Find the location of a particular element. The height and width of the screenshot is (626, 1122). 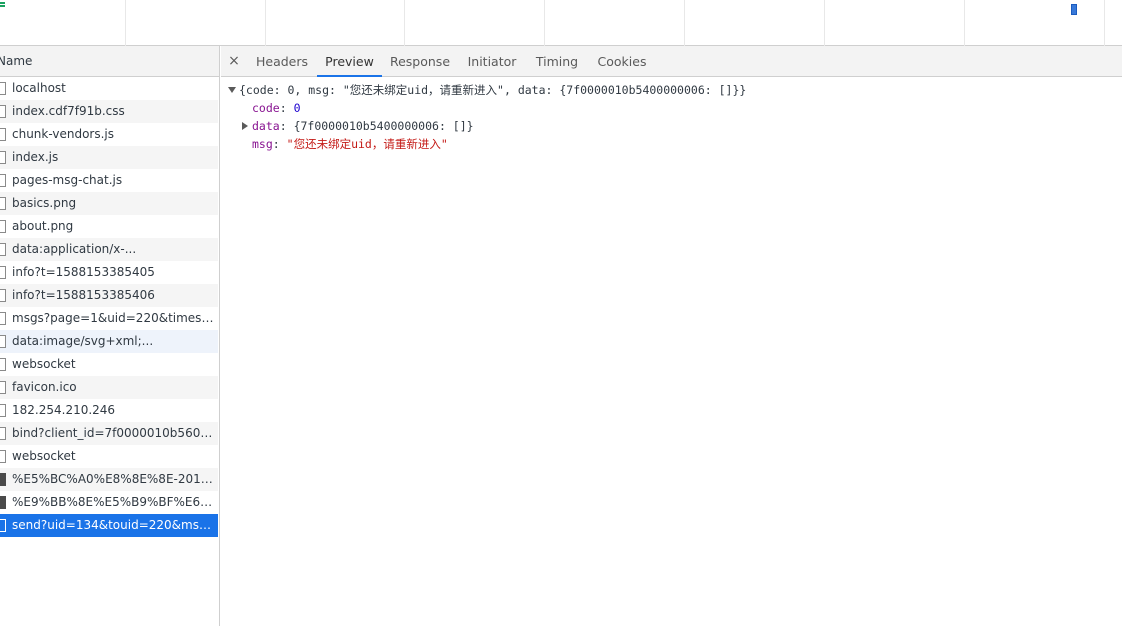

json-number-value: 0 is located at coordinates (297, 108).